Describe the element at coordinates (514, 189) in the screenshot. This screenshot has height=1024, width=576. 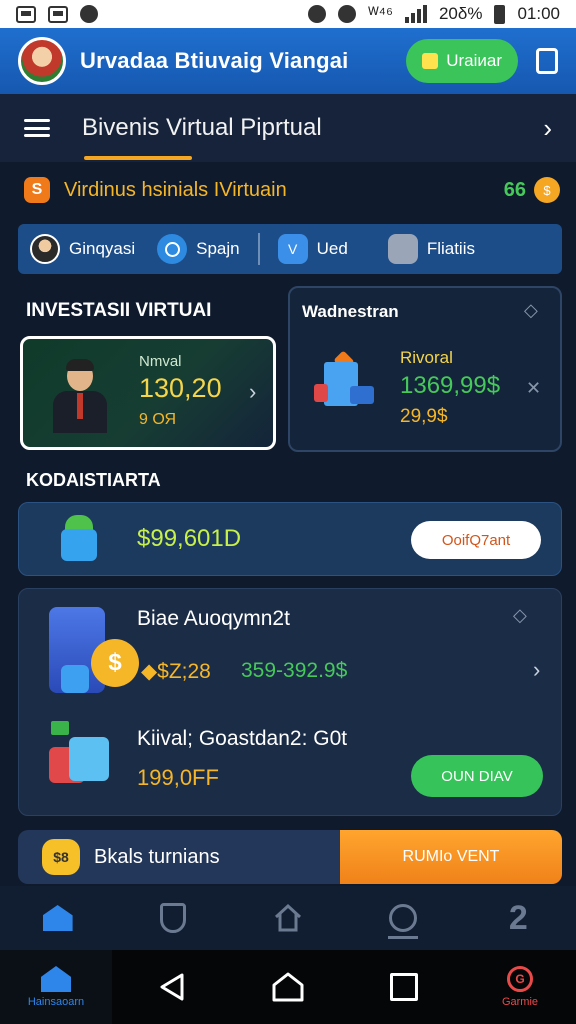
I see `notice-amount: 66` at that location.